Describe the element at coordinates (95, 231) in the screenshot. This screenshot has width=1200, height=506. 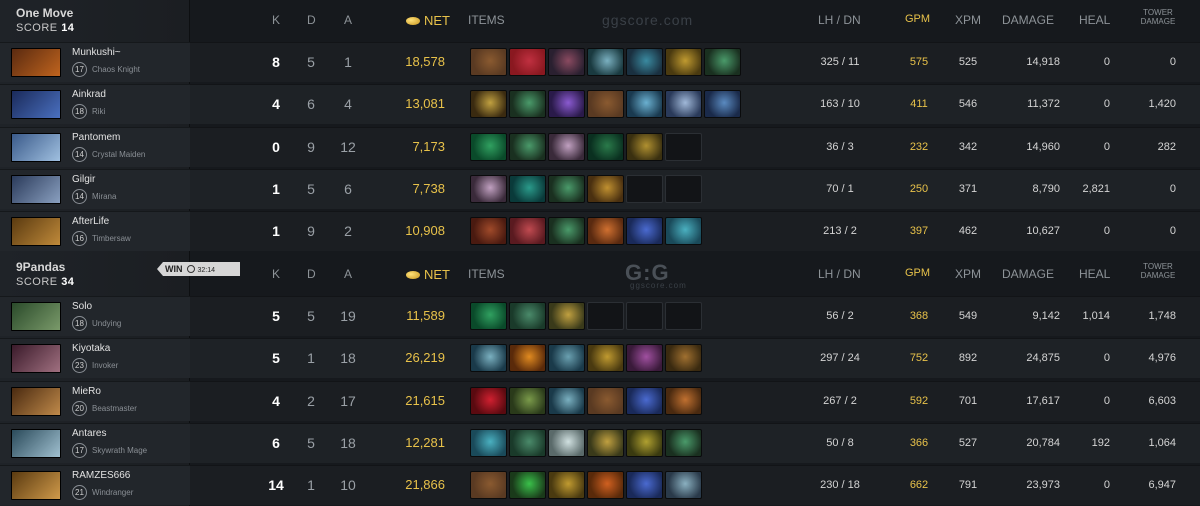
I see `player-card: AfterLife 16 Timbersaw` at that location.